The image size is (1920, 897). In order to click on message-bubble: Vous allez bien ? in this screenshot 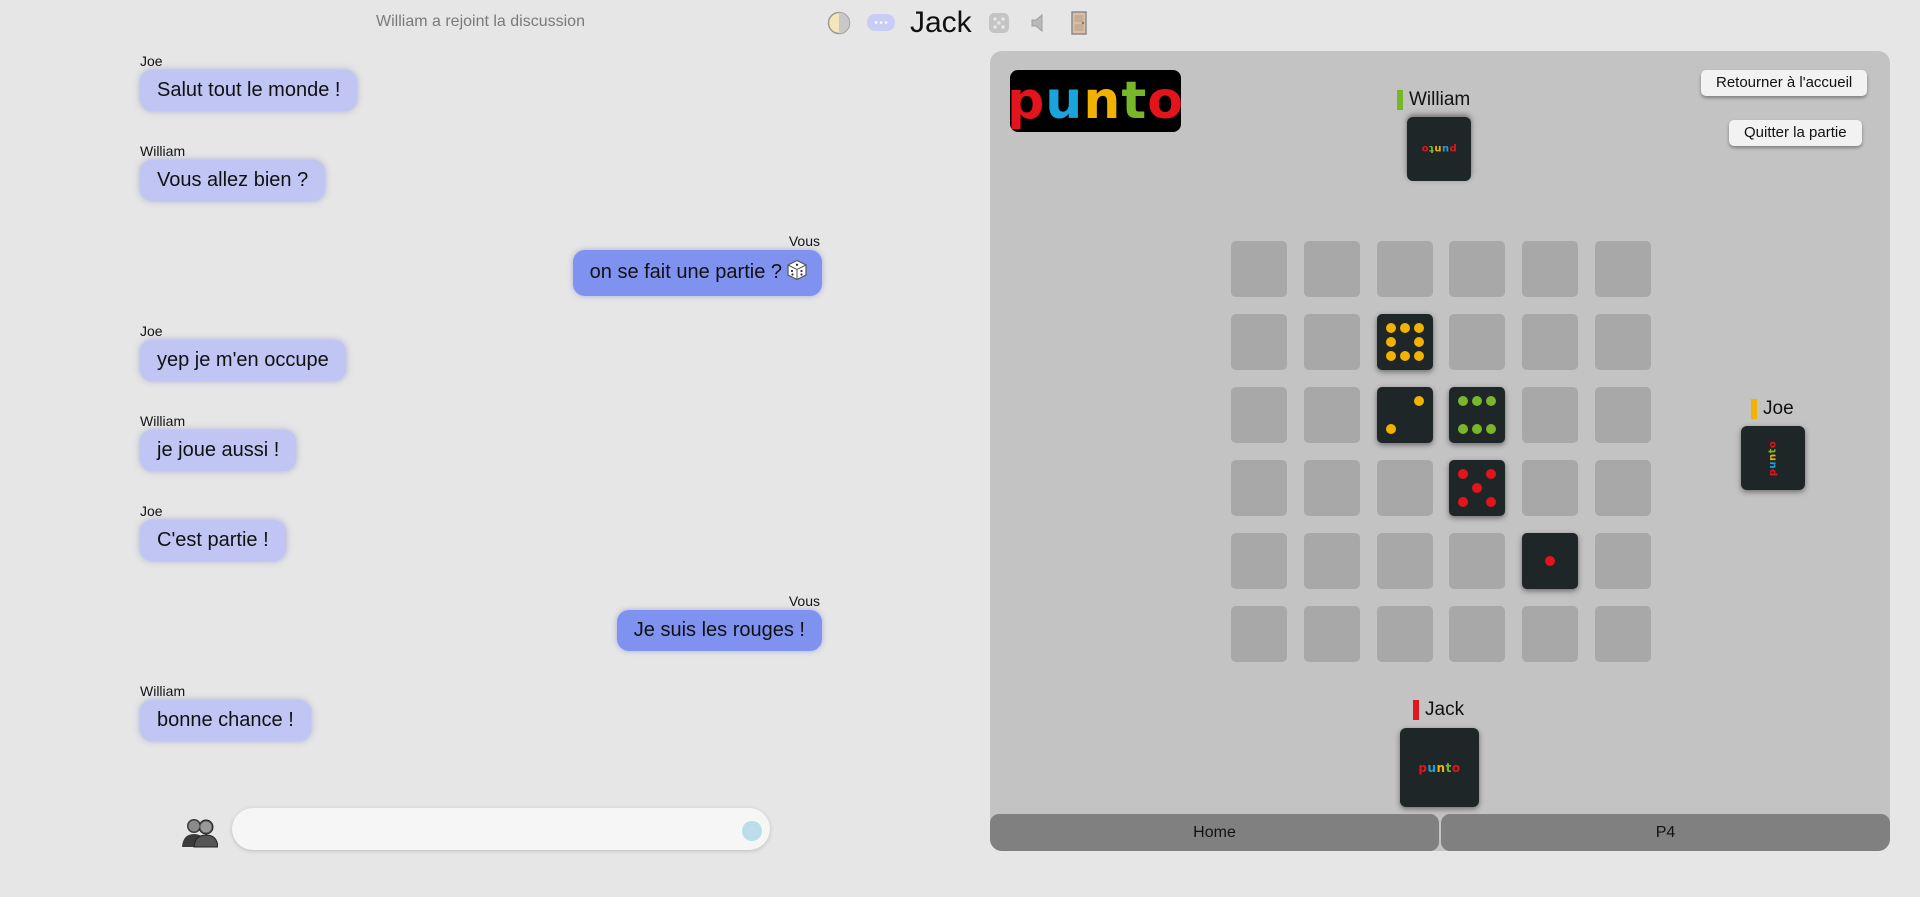, I will do `click(233, 180)`.